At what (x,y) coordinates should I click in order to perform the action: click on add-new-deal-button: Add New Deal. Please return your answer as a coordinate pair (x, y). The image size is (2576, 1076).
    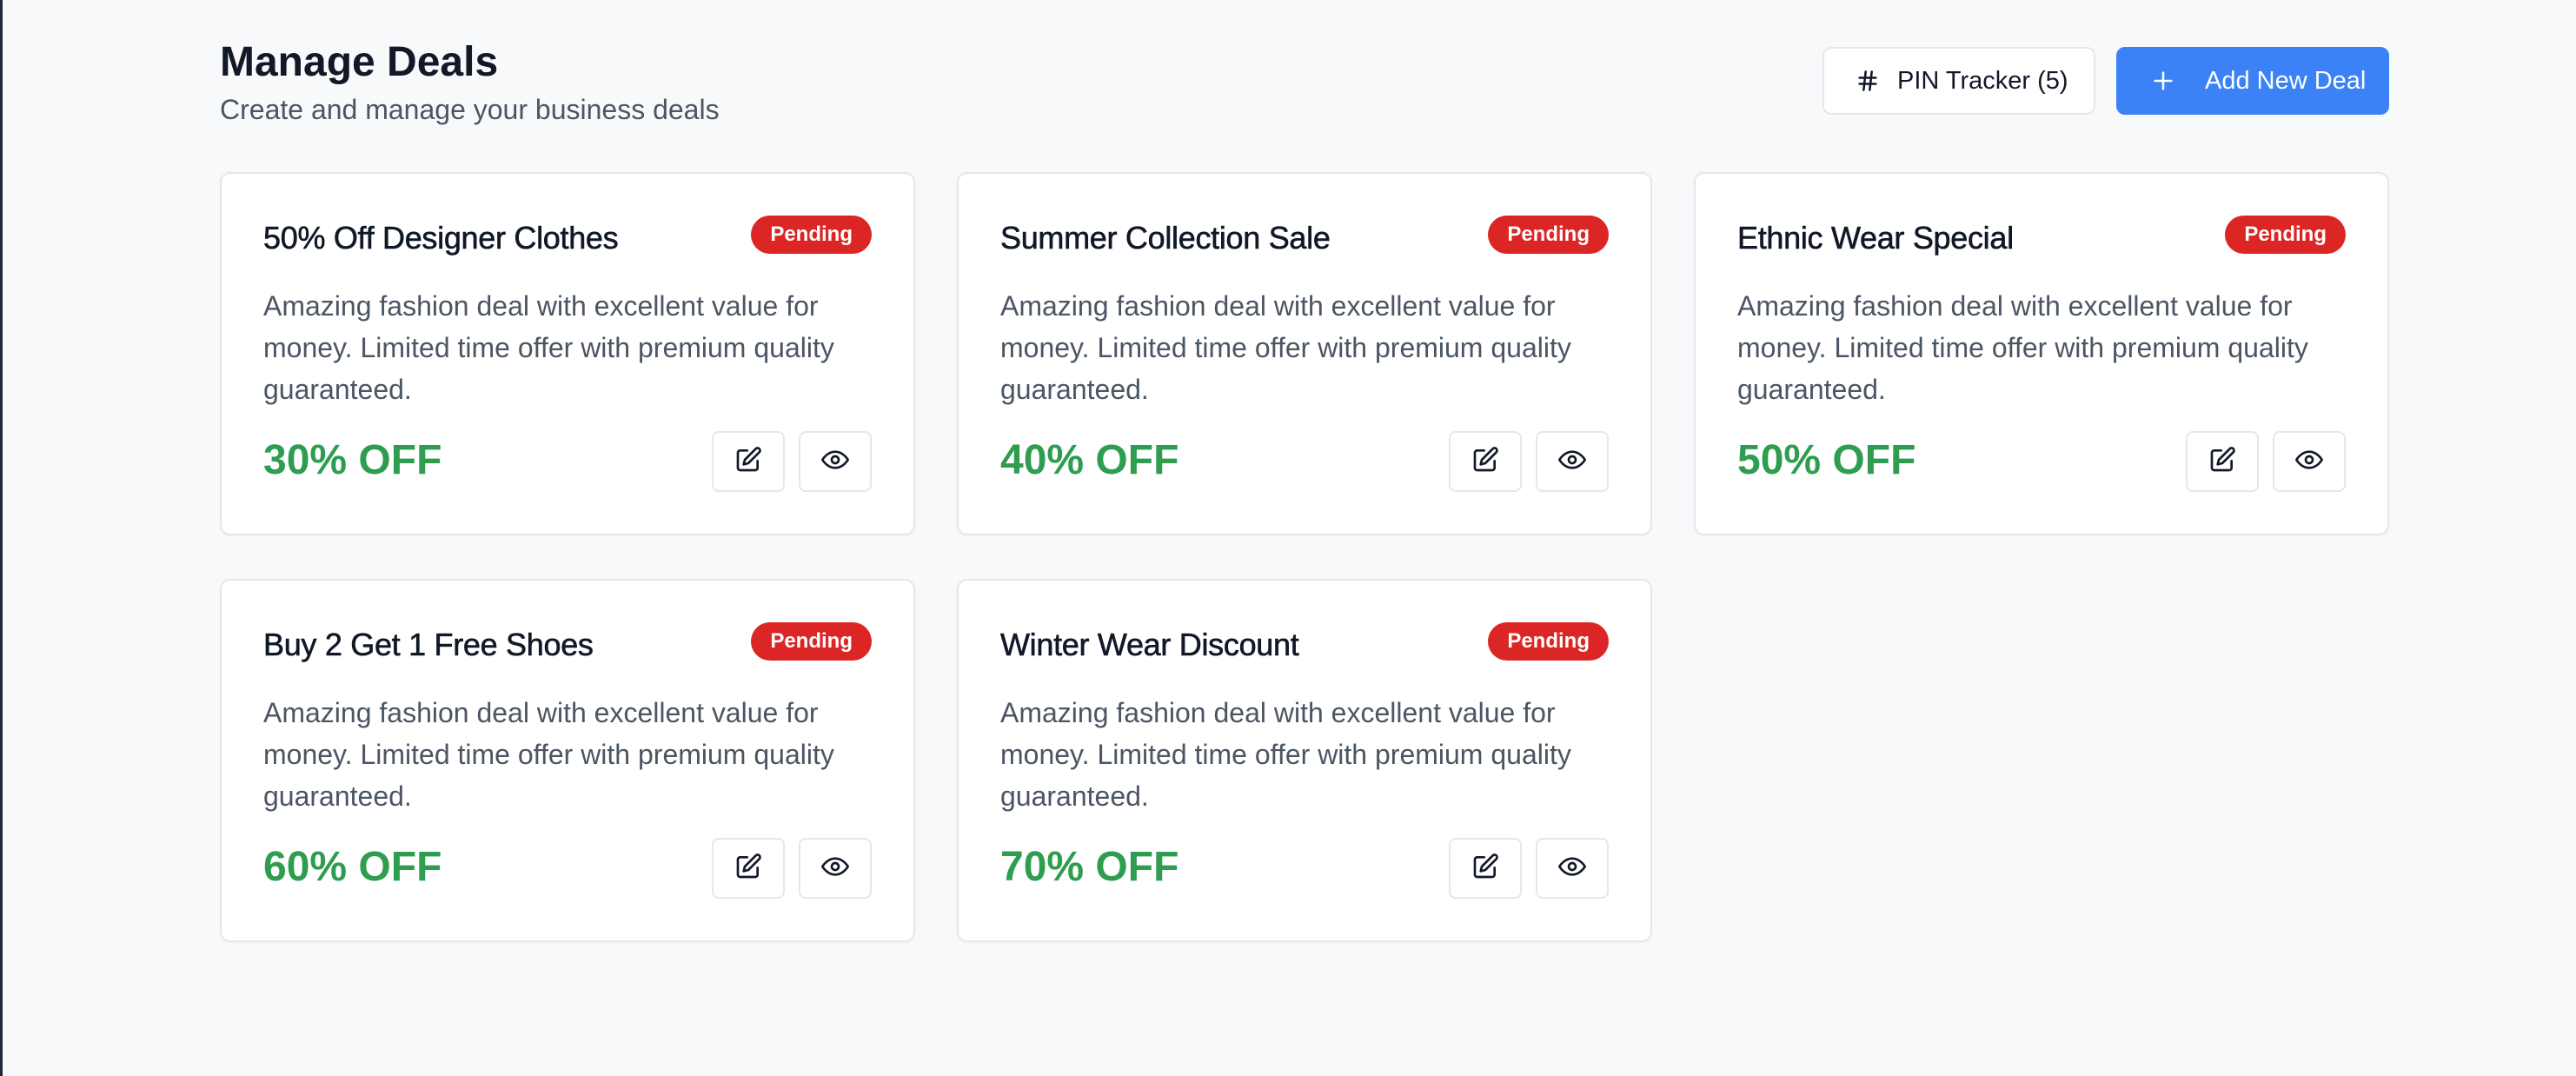
    Looking at the image, I should click on (2252, 81).